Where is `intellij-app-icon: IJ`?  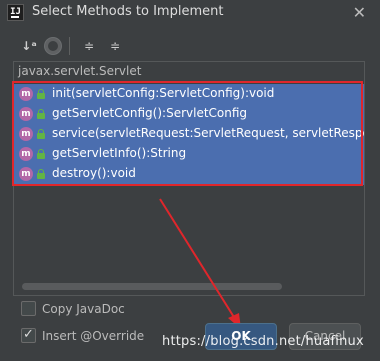 intellij-app-icon: IJ is located at coordinates (15, 12).